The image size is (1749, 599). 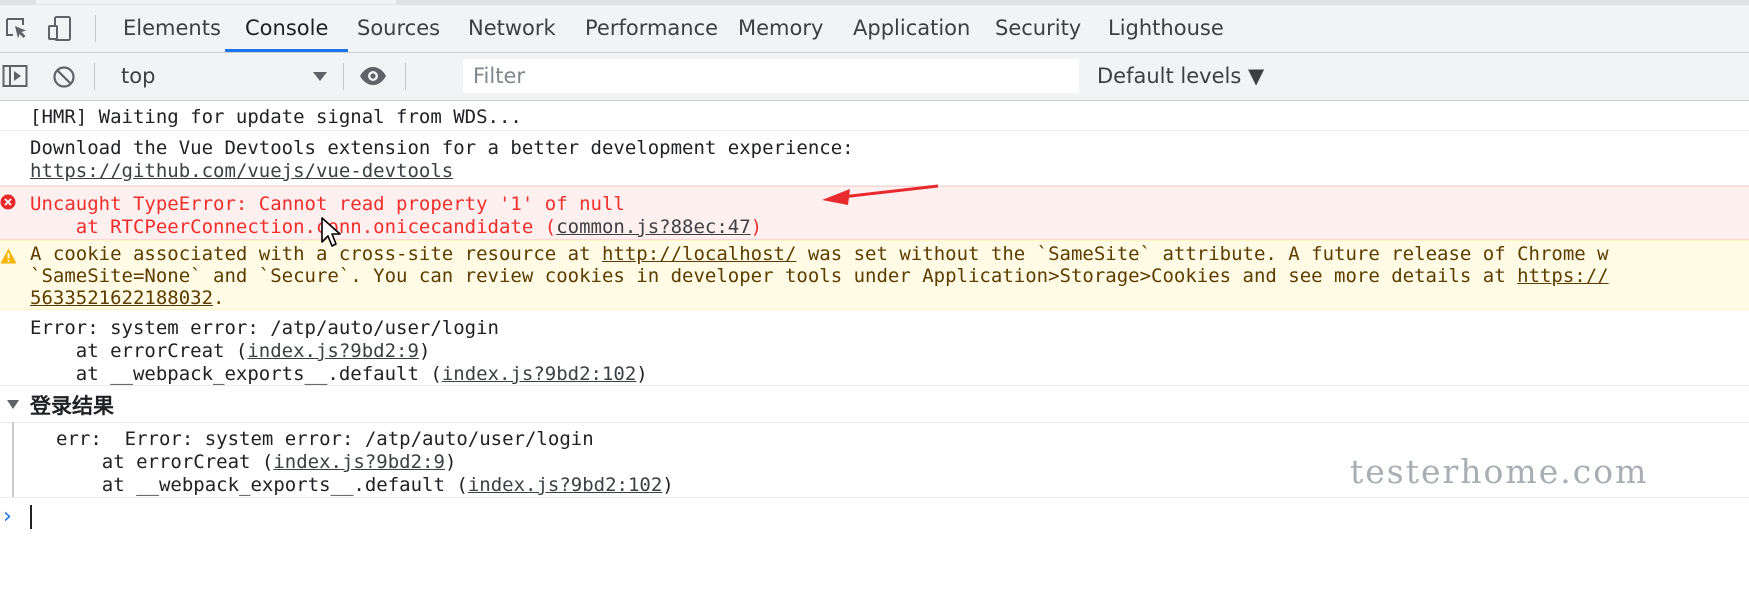 What do you see at coordinates (911, 28) in the screenshot?
I see `tab-application: Application` at bounding box center [911, 28].